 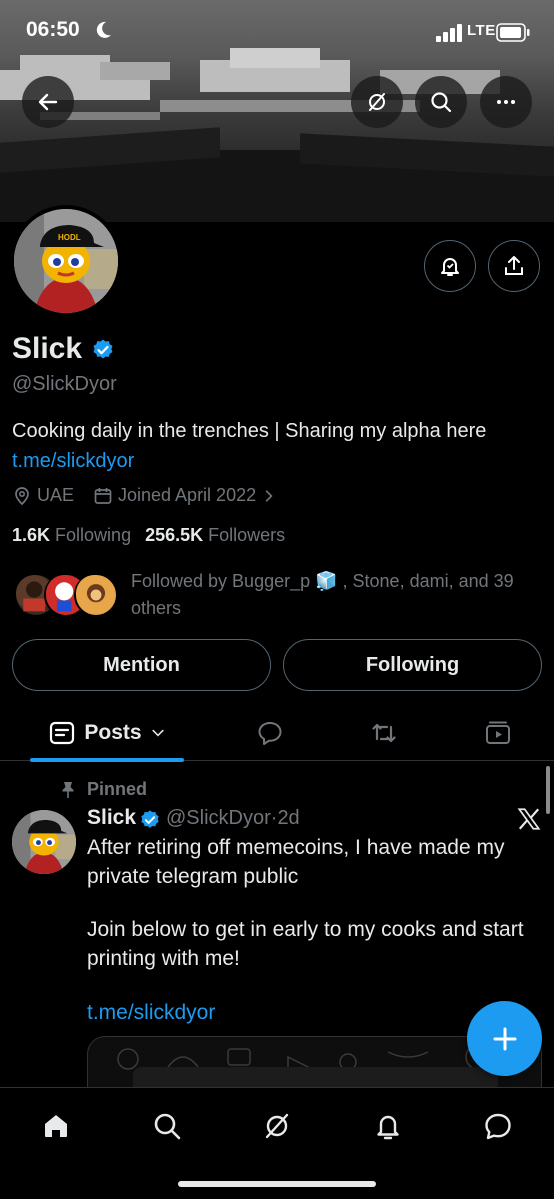 What do you see at coordinates (64, 384) in the screenshot?
I see `profile-handle: @SlickDyor` at bounding box center [64, 384].